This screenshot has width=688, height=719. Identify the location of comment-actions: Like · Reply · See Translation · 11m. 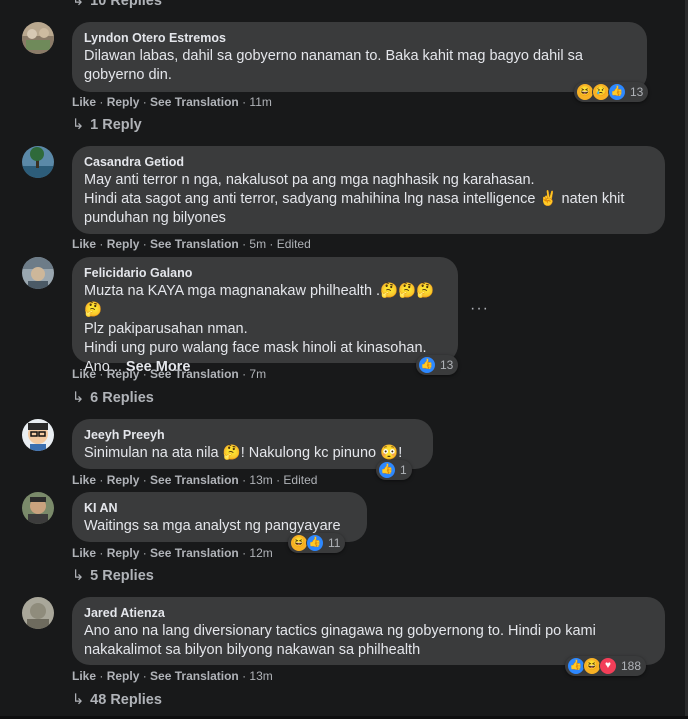
(172, 102).